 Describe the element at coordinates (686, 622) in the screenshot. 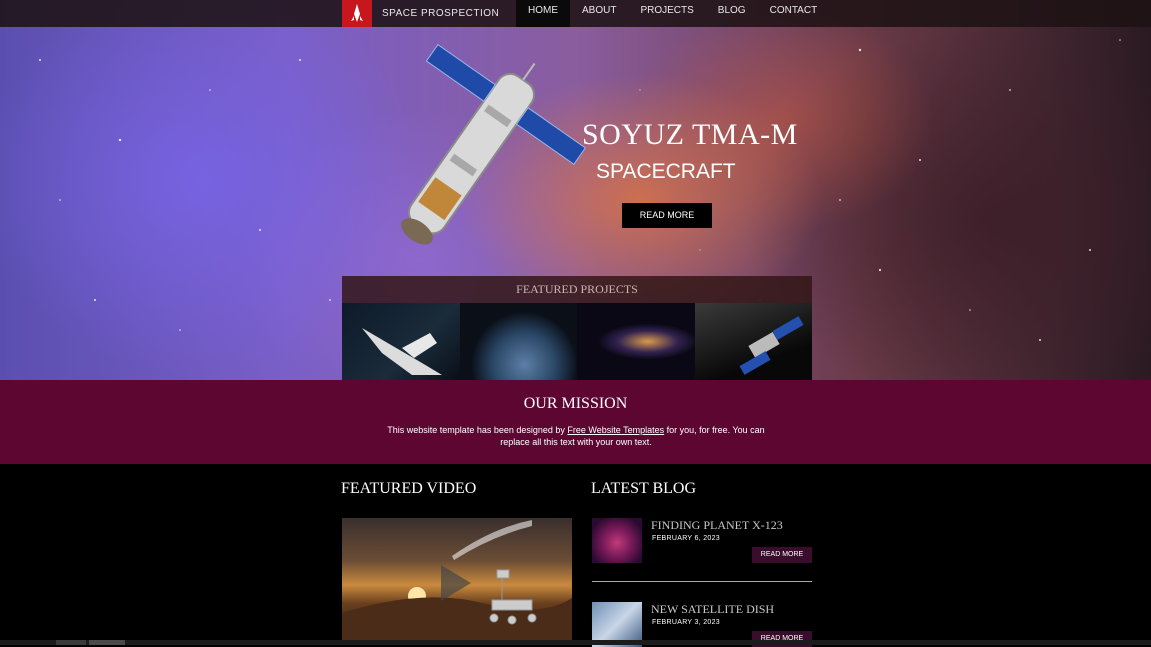

I see `blog-post-2-date: FEBRUARY 3, 2023` at that location.